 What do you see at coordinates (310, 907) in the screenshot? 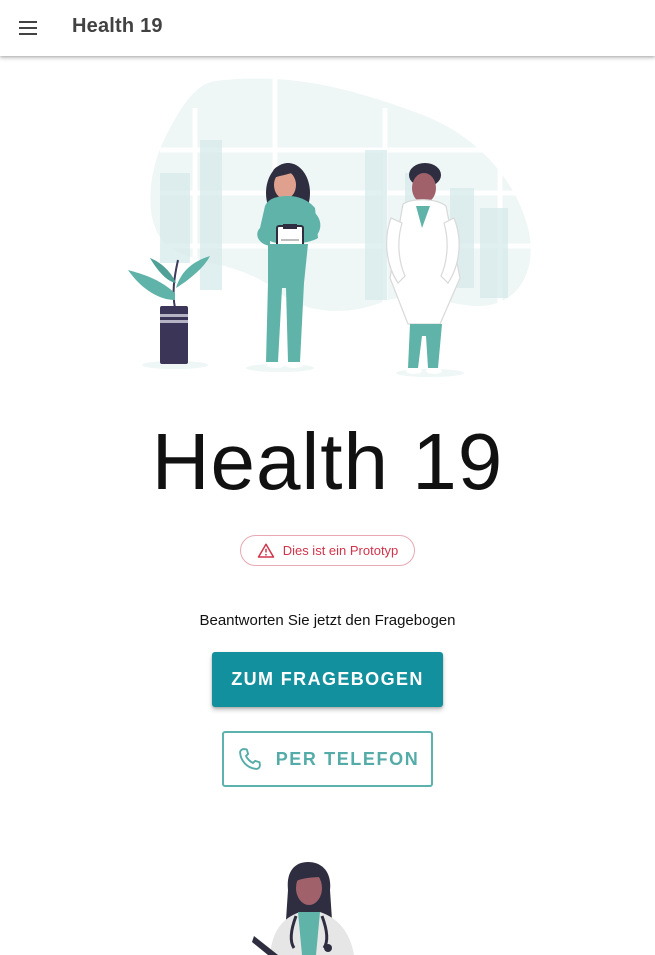
I see `doctor-illustration` at bounding box center [310, 907].